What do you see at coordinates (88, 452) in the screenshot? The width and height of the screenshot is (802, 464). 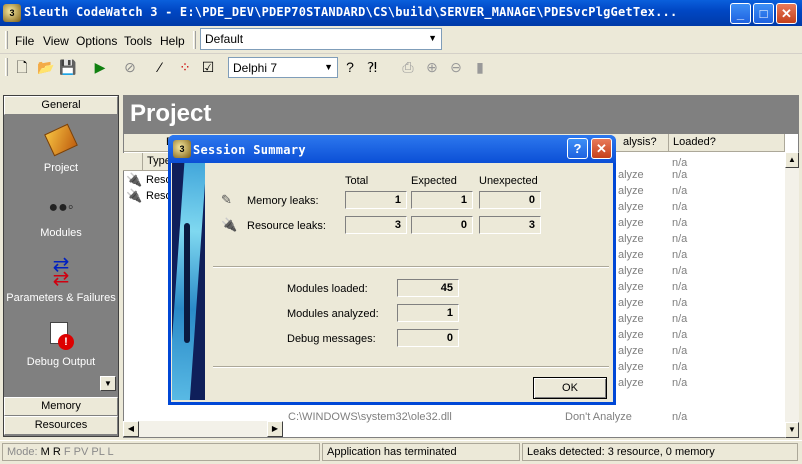 I see `status-mode-inactive: F PV PL L` at bounding box center [88, 452].